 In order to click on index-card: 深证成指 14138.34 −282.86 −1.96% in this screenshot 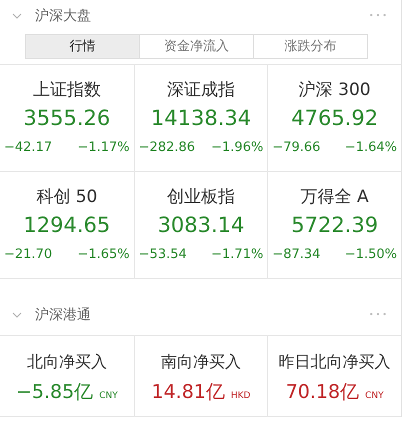, I will do `click(201, 118)`.